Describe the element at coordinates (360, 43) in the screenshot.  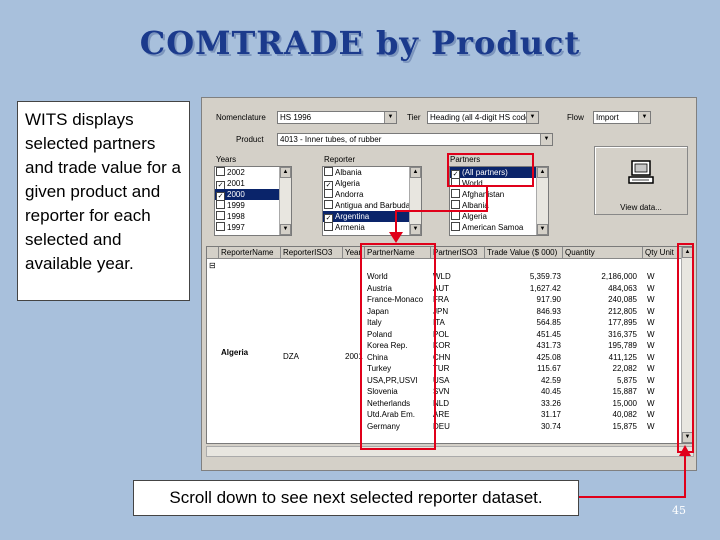
I see `slide-title: COMTRADE by Product` at that location.